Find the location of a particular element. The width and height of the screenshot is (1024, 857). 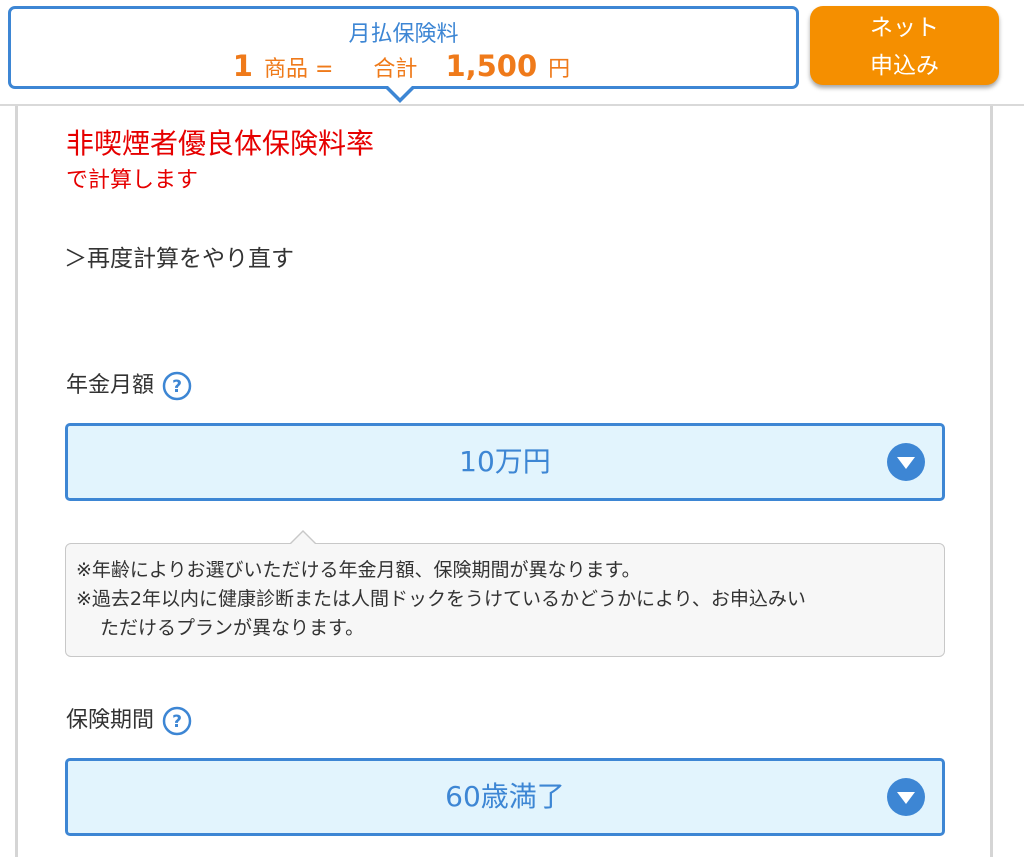

note-line: ただけるプランが異なります。 is located at coordinates (232, 628).